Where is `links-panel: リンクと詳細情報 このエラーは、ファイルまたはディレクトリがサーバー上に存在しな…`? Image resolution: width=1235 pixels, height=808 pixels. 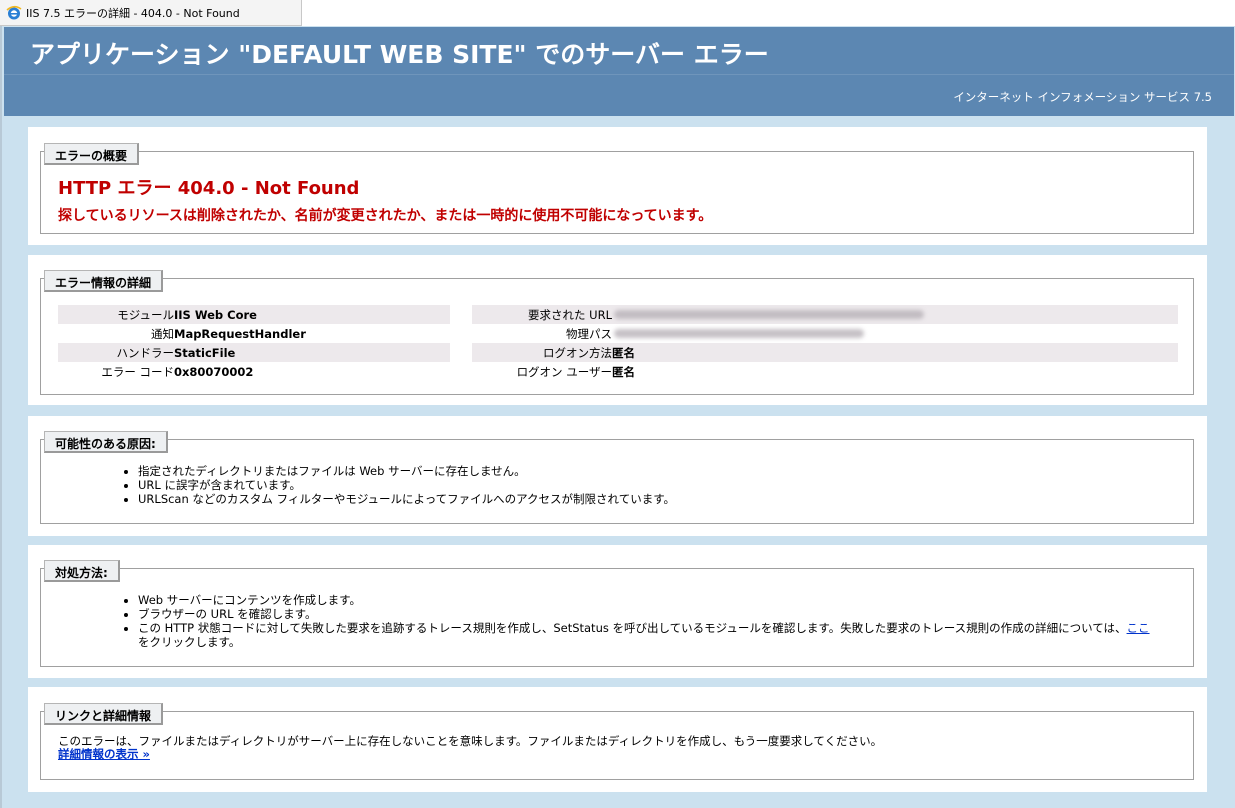
links-panel: リンクと詳細情報 このエラーは、ファイルまたはディレクトリがサーバー上に存在しな… is located at coordinates (617, 739).